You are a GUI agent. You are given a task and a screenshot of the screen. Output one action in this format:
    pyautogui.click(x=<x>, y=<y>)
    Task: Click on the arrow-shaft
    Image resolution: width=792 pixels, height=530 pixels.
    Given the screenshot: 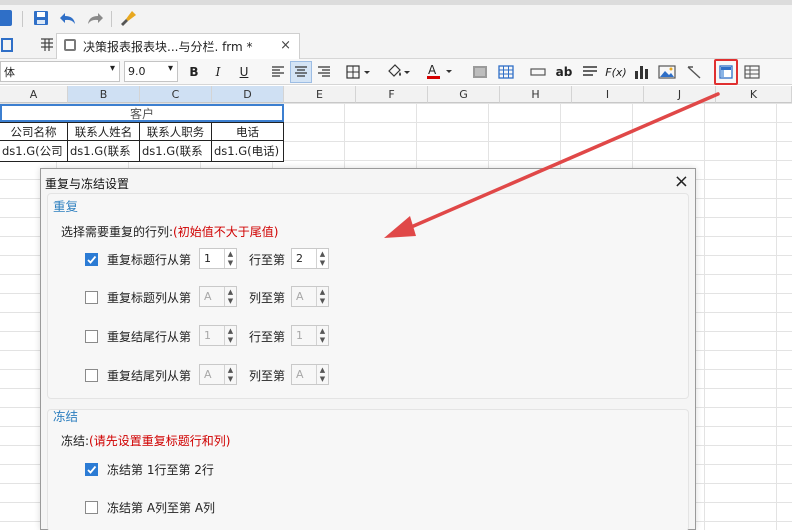 What is the action you would take?
    pyautogui.click(x=560, y=162)
    